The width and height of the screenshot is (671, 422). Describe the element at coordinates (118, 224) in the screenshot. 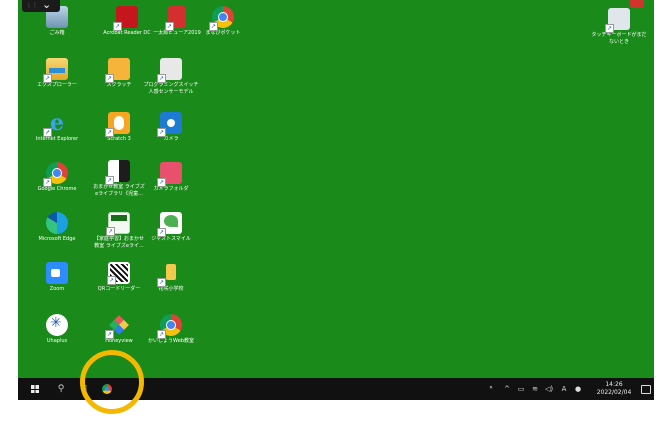

I see `home-study-icon` at that location.